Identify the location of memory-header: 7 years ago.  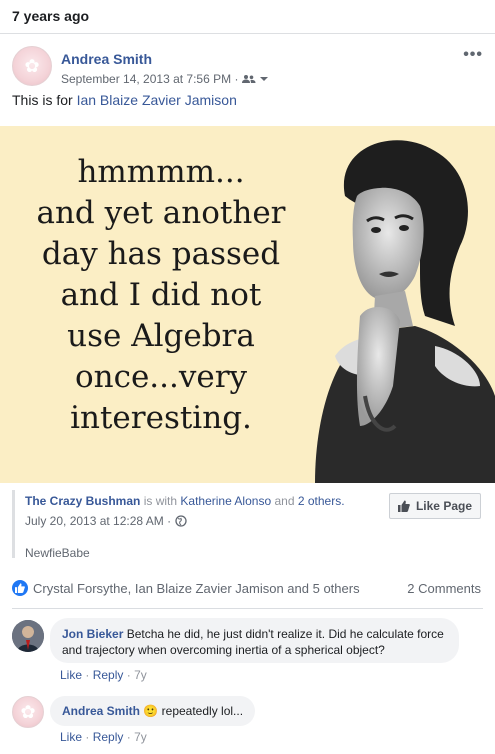
(247, 17).